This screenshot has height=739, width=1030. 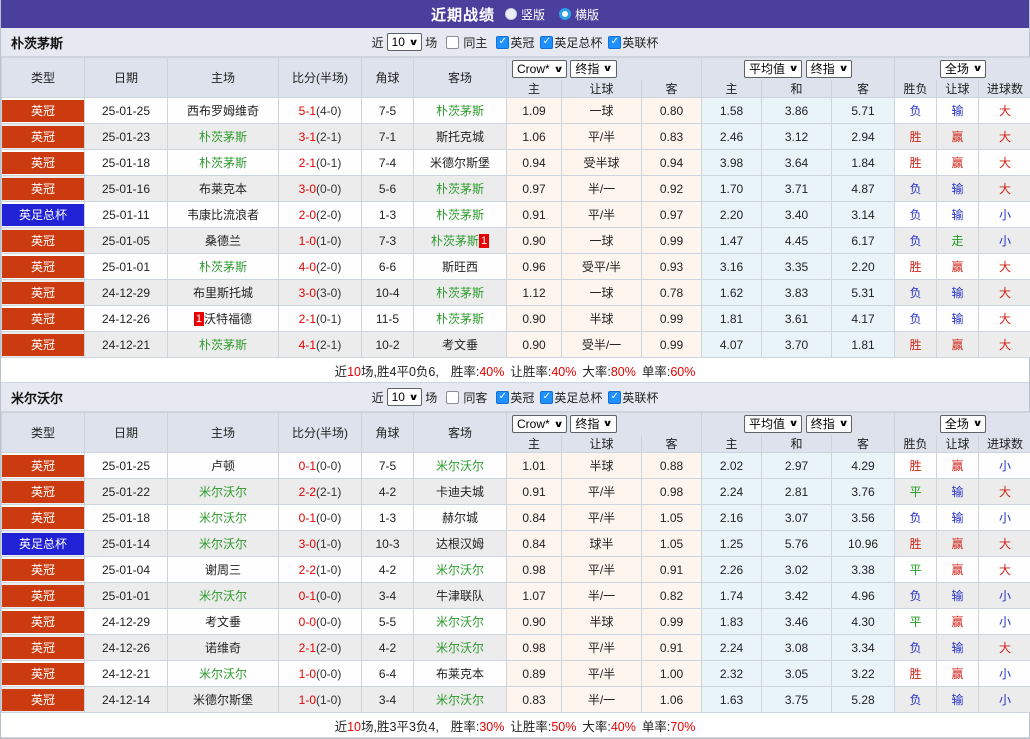 What do you see at coordinates (307, 137) in the screenshot?
I see `fulltime-score: 3-1` at bounding box center [307, 137].